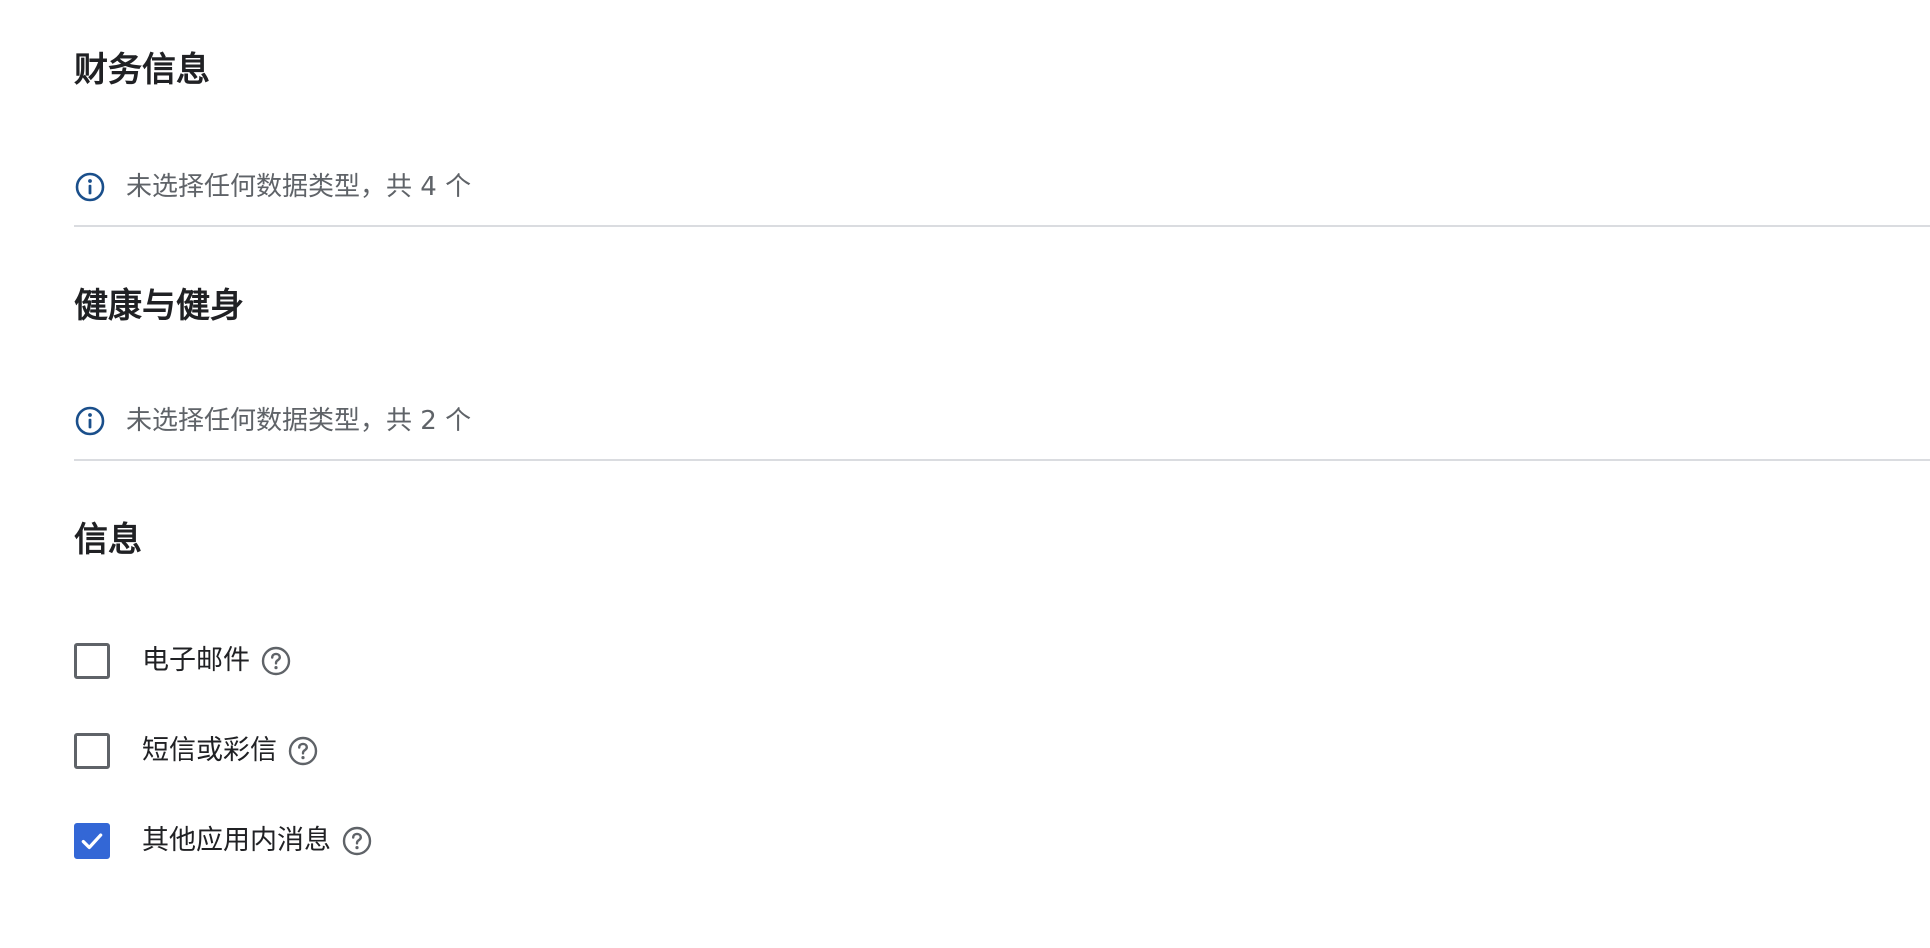  I want to click on section-title-financial-info: 财务信息, so click(142, 70).